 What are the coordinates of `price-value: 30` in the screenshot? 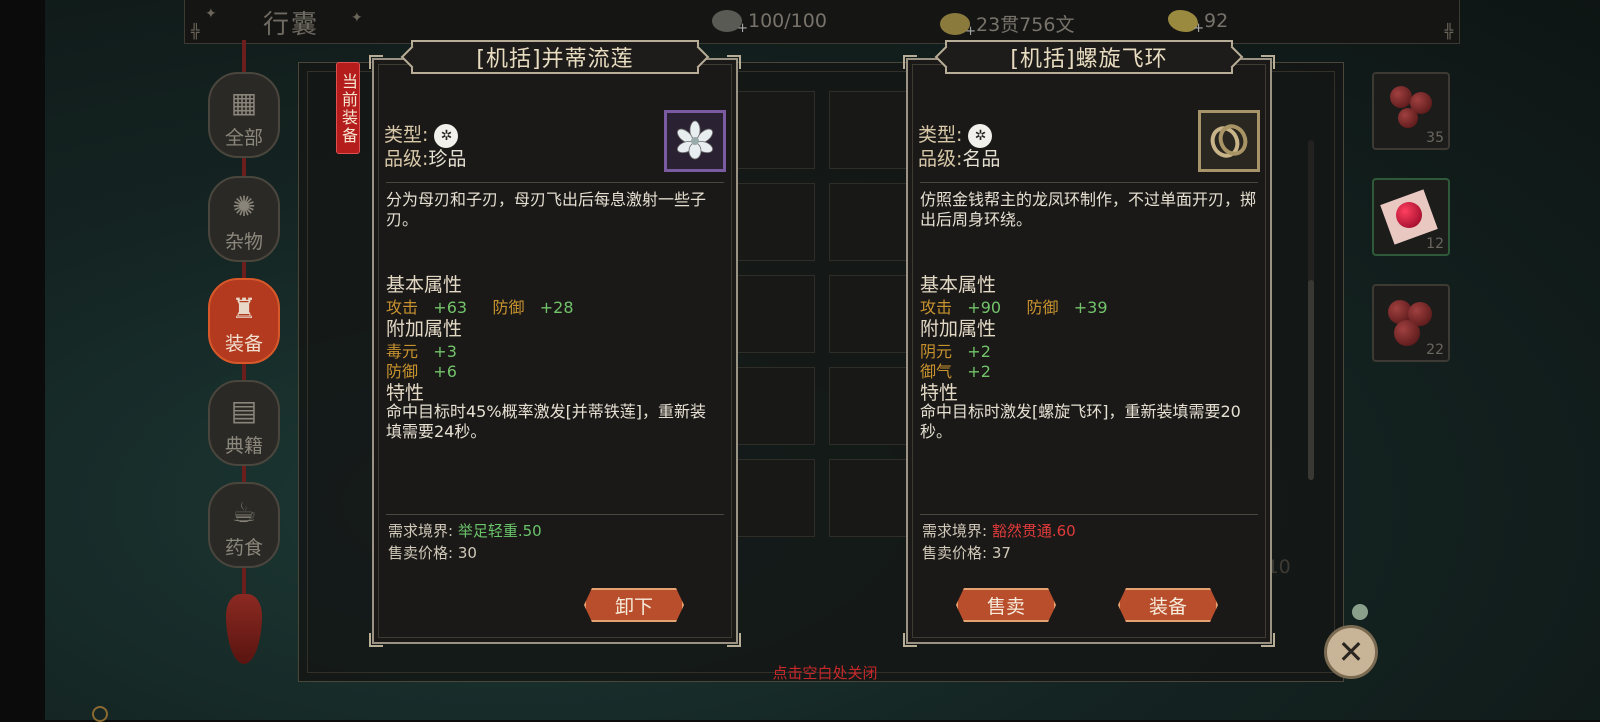 It's located at (467, 553).